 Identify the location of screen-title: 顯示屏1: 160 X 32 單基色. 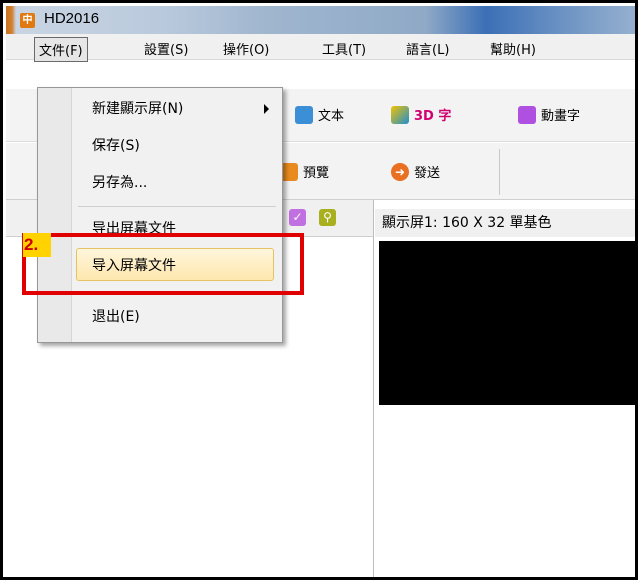
(505, 223).